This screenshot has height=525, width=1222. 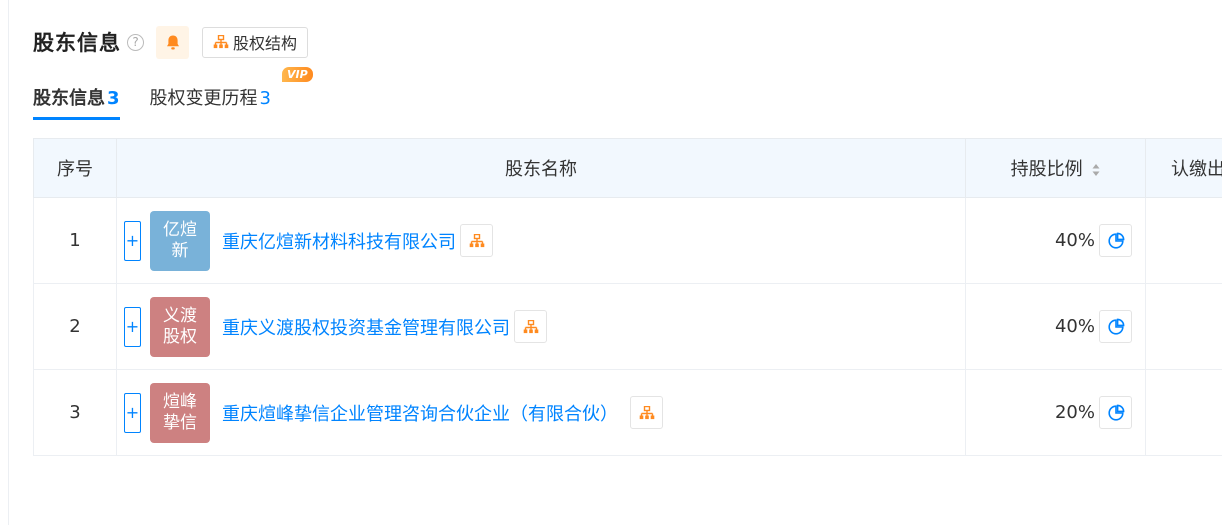 What do you see at coordinates (1183, 168) in the screenshot?
I see `column-header-subscribed: 认缴出` at bounding box center [1183, 168].